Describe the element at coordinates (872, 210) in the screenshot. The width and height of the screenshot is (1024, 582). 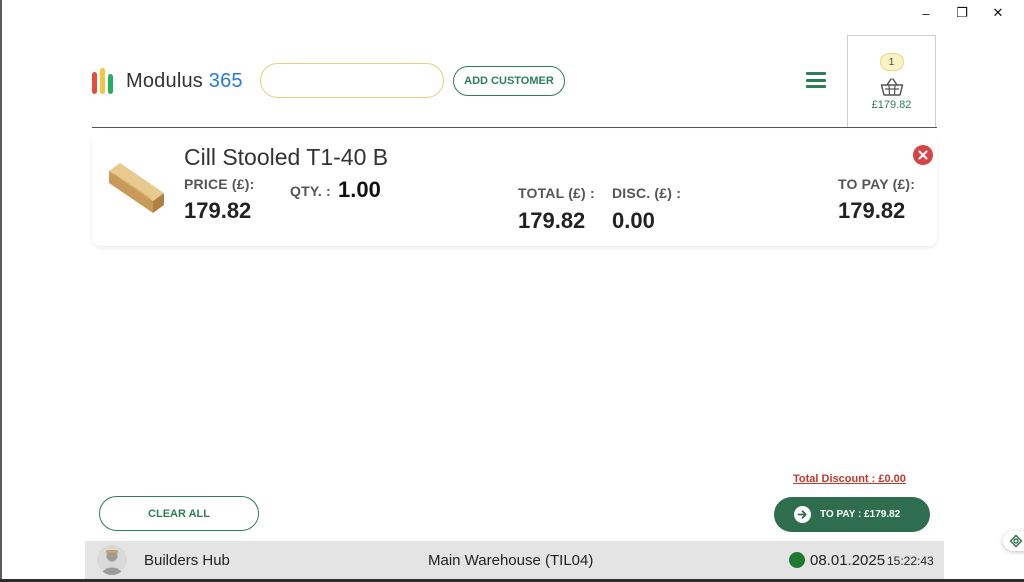
I see `to-pay-value: 179.82` at that location.